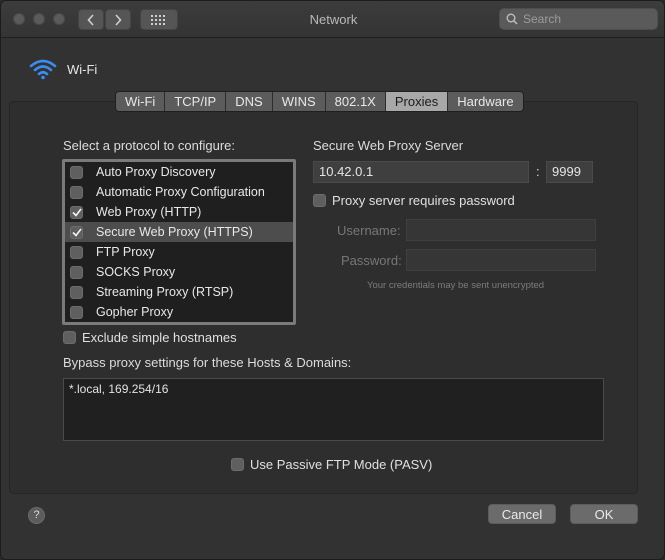 The height and width of the screenshot is (560, 665). Describe the element at coordinates (501, 260) in the screenshot. I see `password-field` at that location.